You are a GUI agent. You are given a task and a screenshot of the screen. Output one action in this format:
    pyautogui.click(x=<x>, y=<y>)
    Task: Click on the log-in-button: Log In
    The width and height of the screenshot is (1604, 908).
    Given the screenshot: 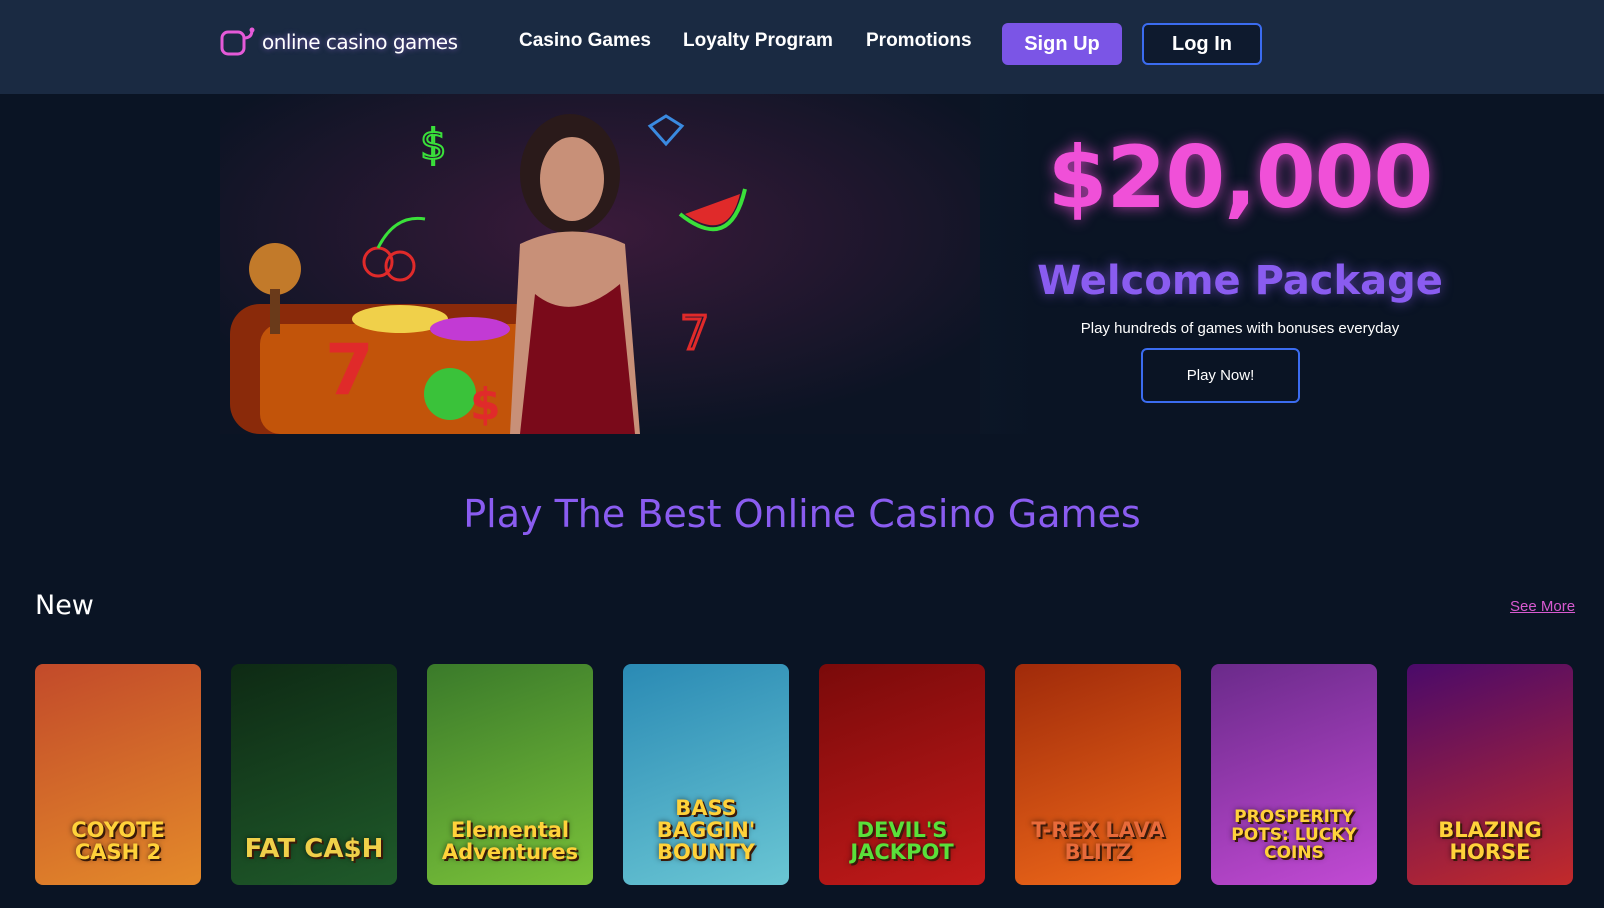 What is the action you would take?
    pyautogui.click(x=1202, y=44)
    